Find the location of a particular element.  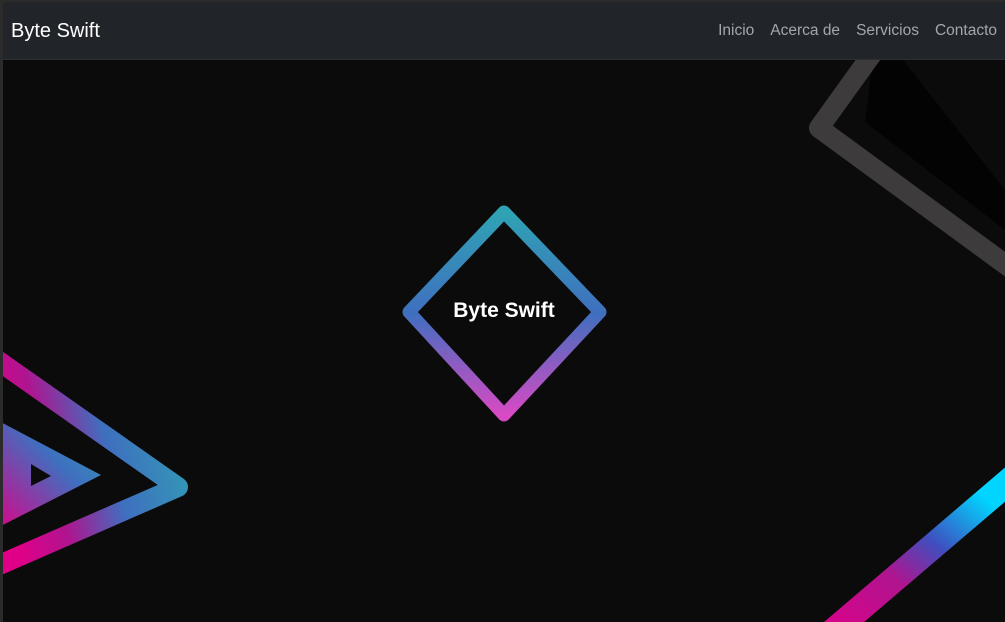

nav-link-acerca-de: Acerca de is located at coordinates (805, 31).